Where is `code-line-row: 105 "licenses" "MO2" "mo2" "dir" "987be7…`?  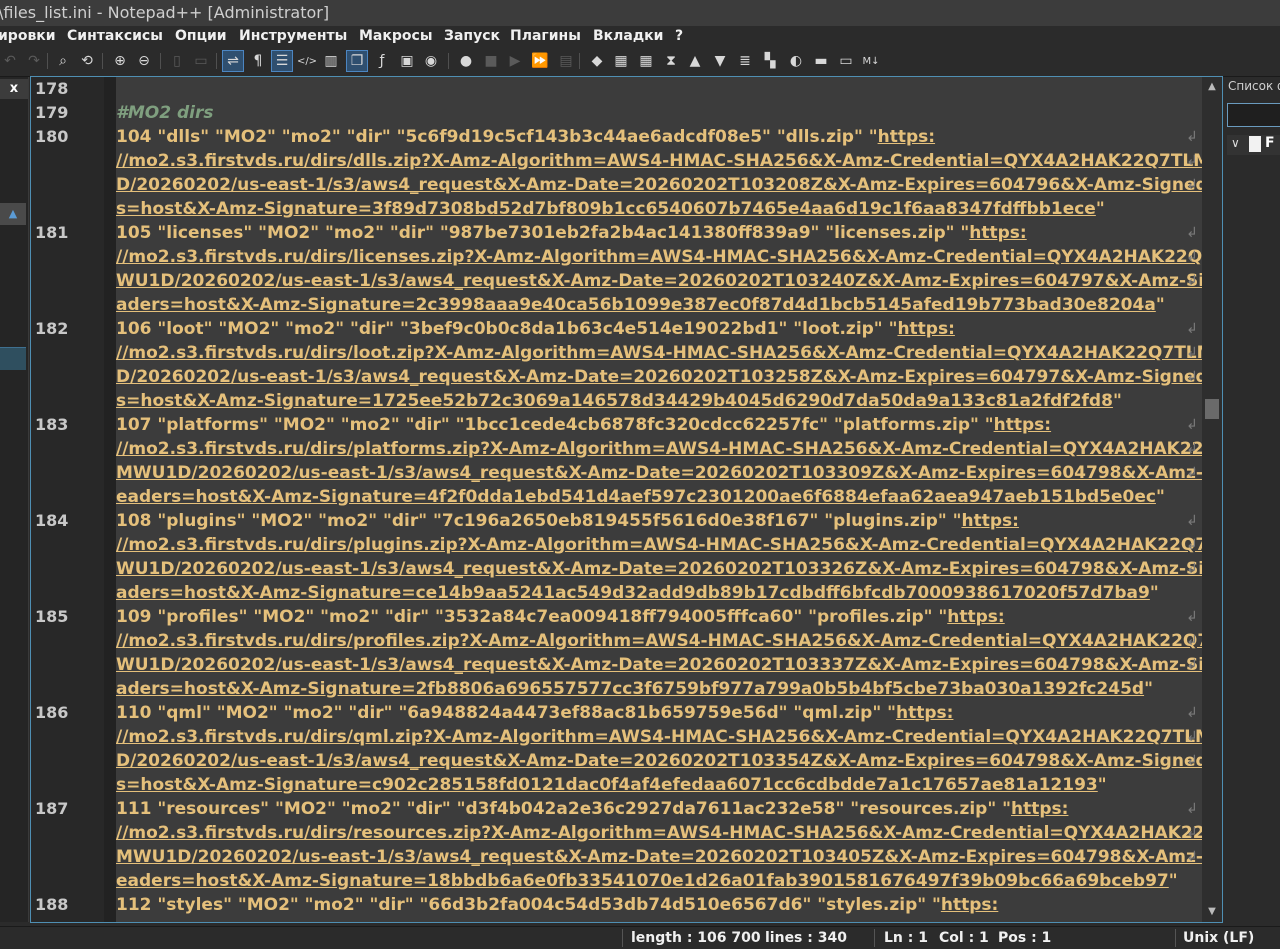 code-line-row: 105 "licenses" "MO2" "mo2" "dir" "987be7… is located at coordinates (571, 233).